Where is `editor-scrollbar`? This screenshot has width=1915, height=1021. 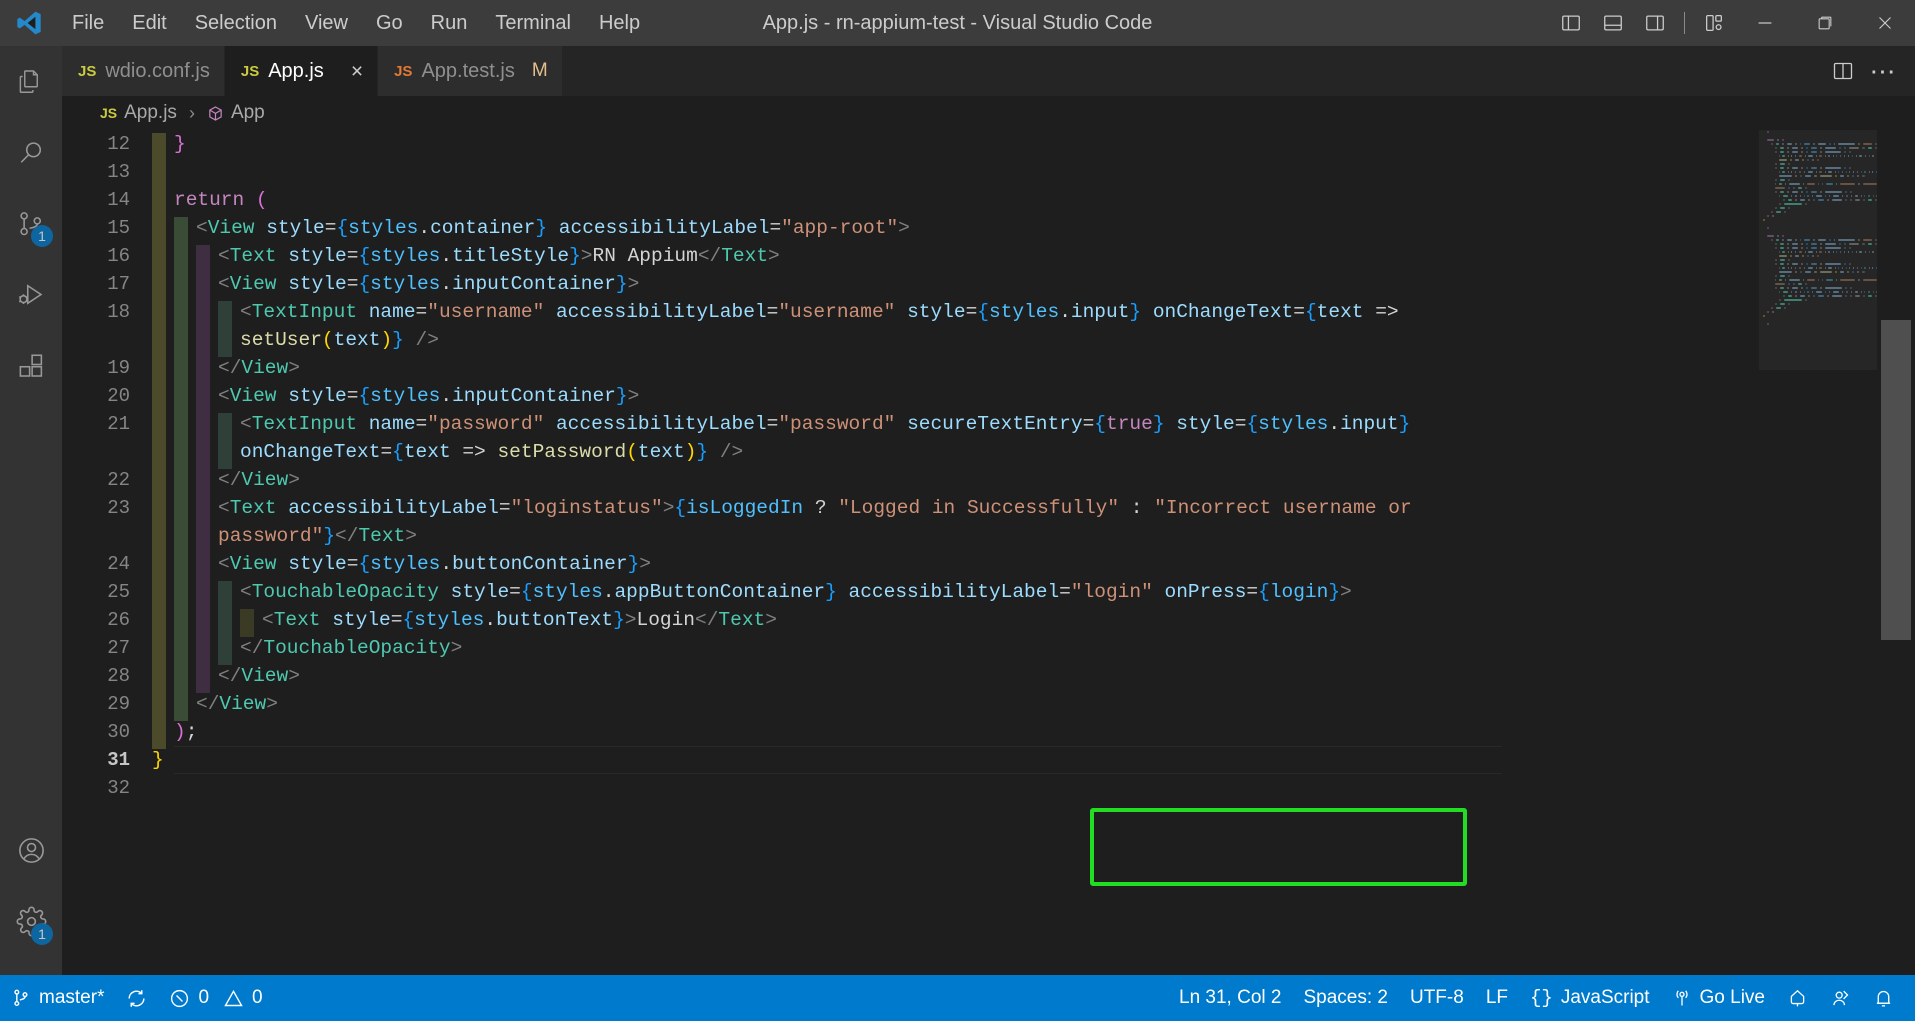 editor-scrollbar is located at coordinates (1896, 552).